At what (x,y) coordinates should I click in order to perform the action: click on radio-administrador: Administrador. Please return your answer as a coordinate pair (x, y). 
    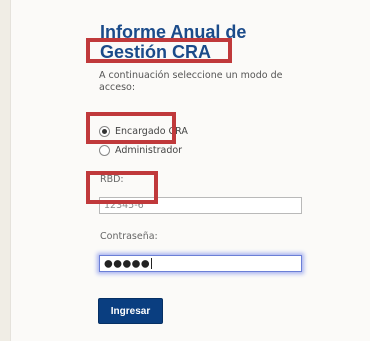
    Looking at the image, I should click on (140, 150).